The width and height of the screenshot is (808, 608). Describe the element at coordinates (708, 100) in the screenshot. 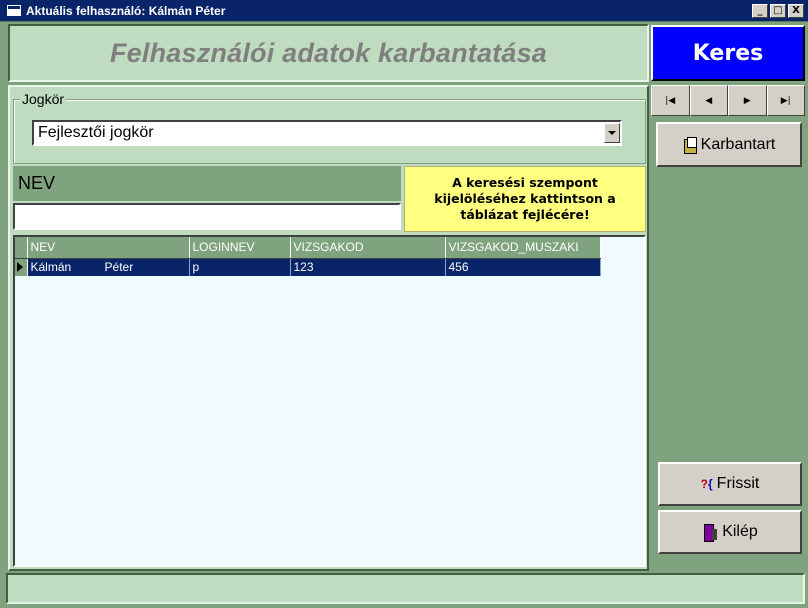

I see `prev-record-button: ◀` at that location.